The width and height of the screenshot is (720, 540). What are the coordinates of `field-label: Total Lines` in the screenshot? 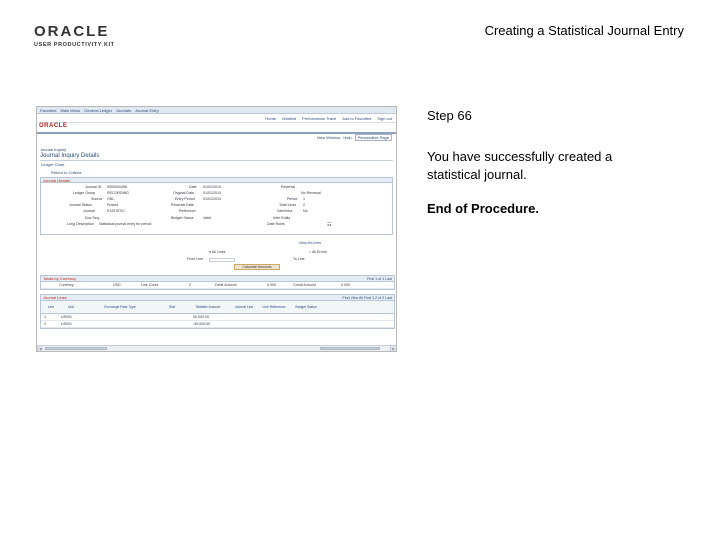 It's located at (288, 205).